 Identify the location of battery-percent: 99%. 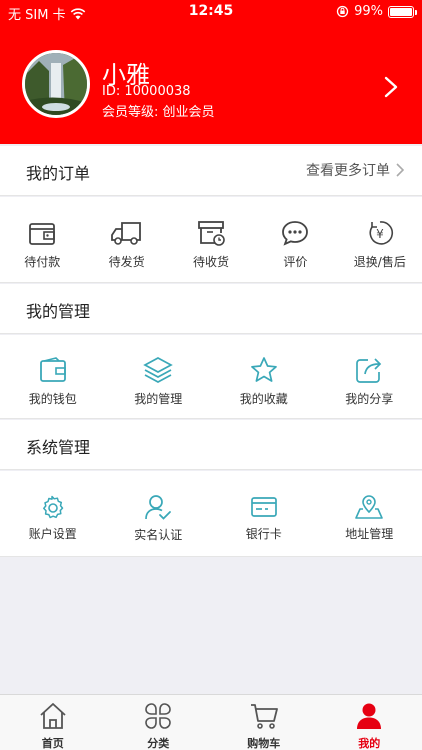
(368, 11).